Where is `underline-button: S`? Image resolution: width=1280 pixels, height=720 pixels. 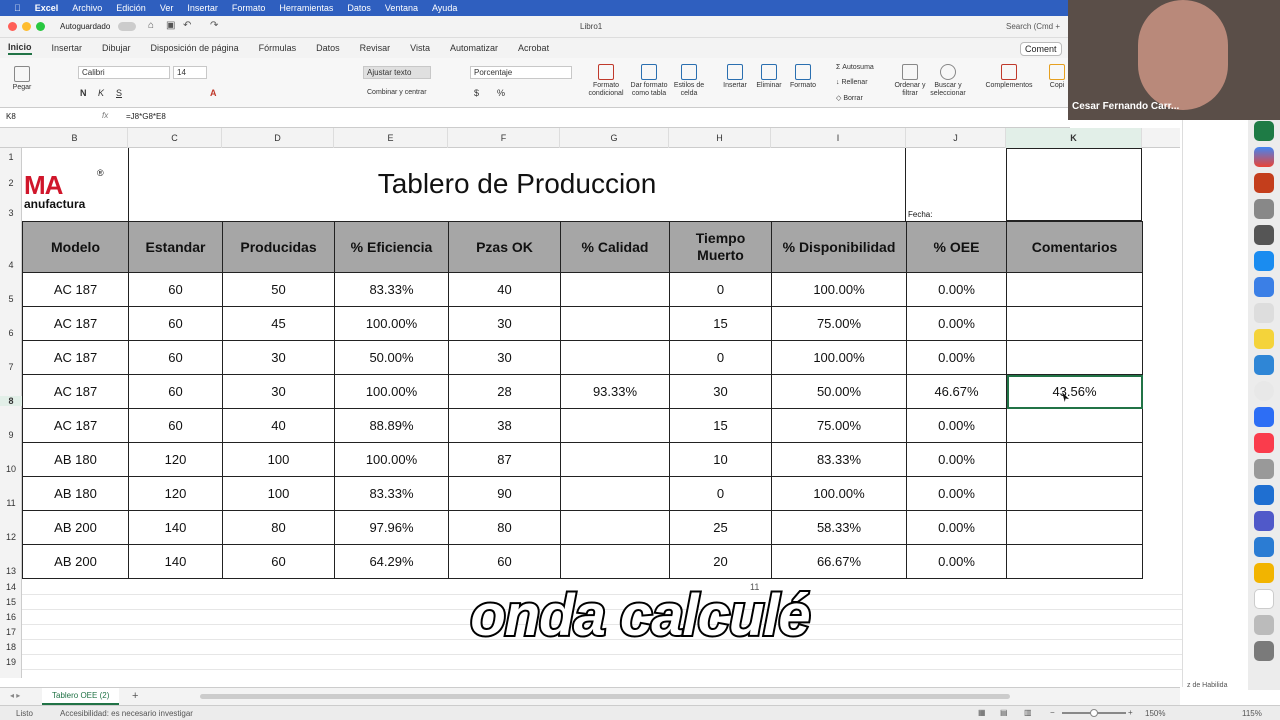 underline-button: S is located at coordinates (119, 93).